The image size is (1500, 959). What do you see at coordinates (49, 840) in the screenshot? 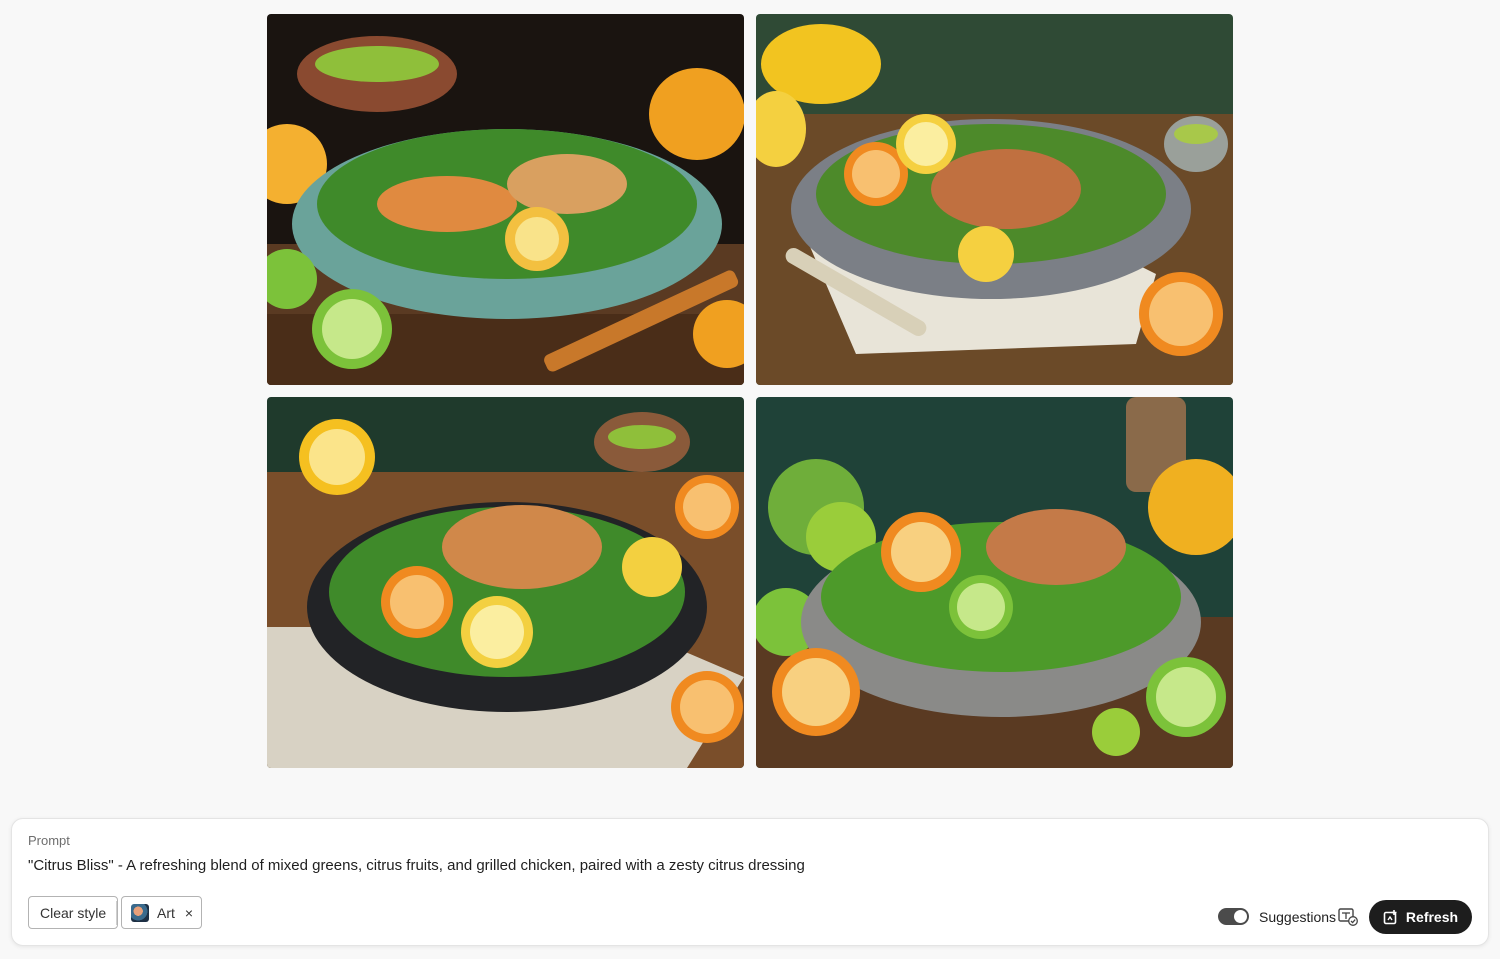
I see `prompt-label: Prompt` at bounding box center [49, 840].